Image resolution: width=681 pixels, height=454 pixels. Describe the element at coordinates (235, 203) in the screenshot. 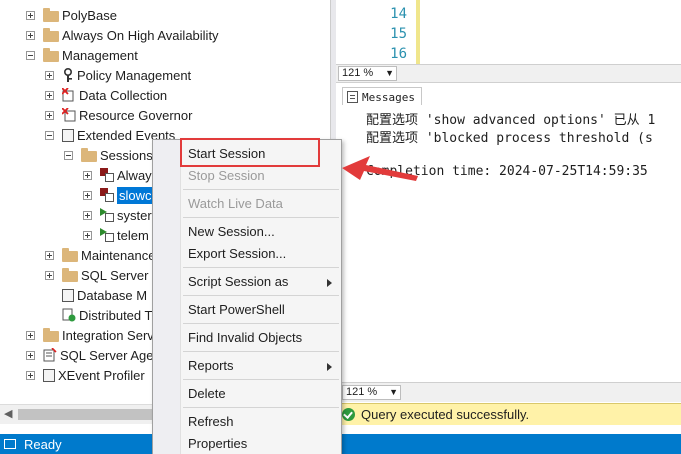

I see `menu-item-watch-live-data: Watch Live Data` at that location.